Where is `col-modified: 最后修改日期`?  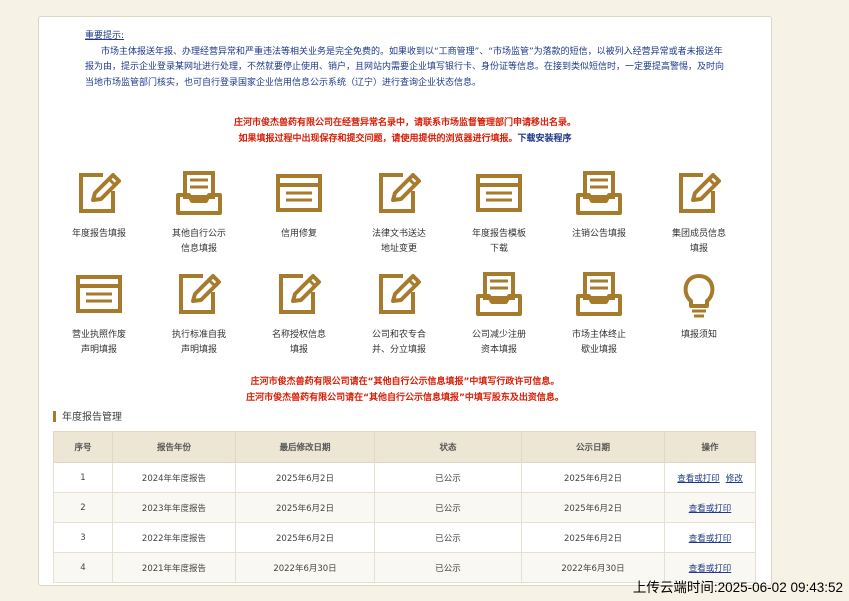 col-modified: 最后修改日期 is located at coordinates (305, 447).